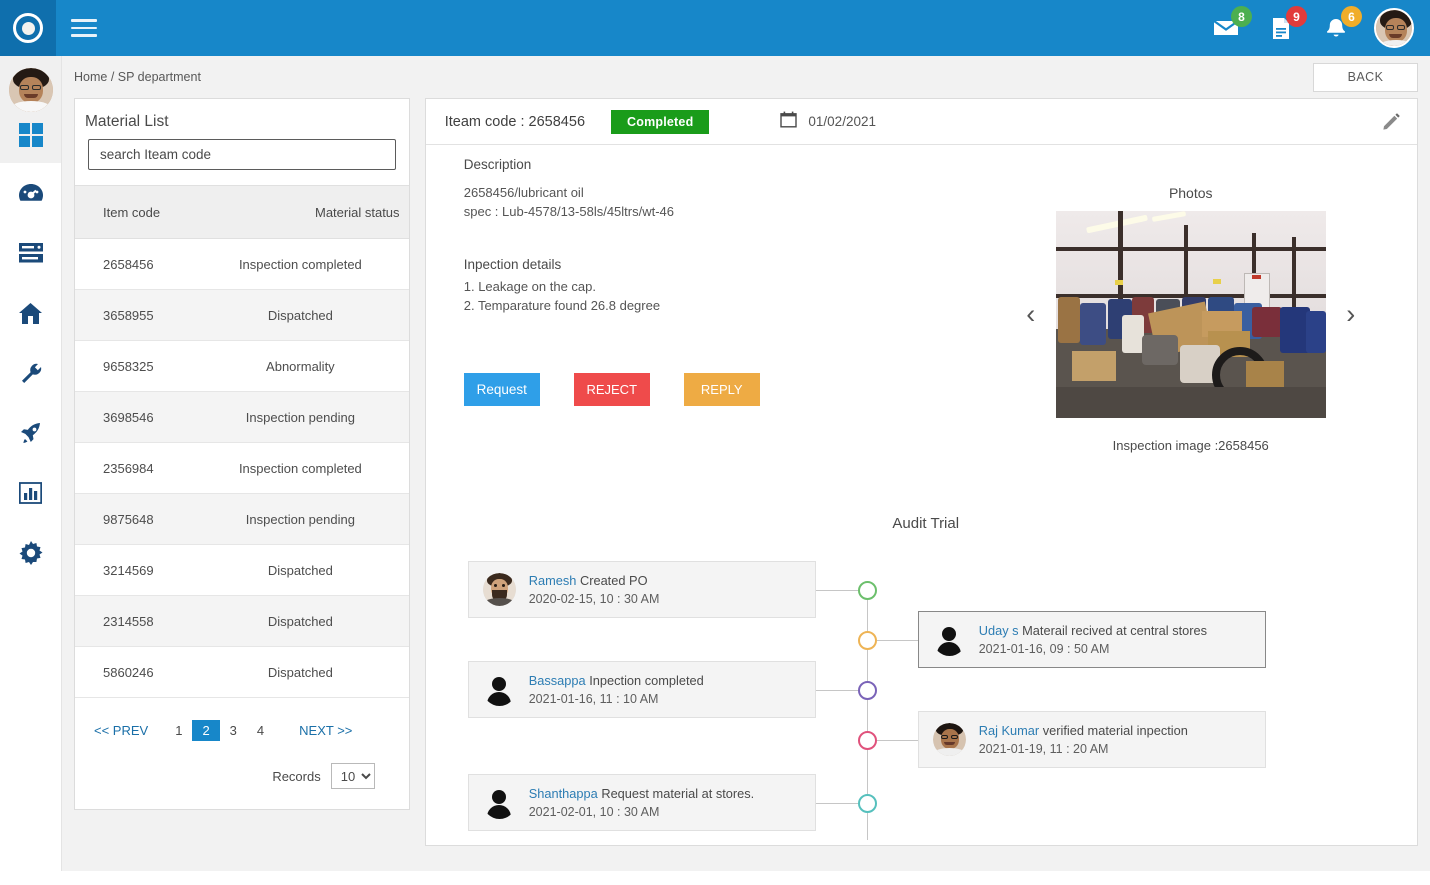 The height and width of the screenshot is (885, 1430). What do you see at coordinates (611, 389) in the screenshot?
I see `reject-button: REJECT` at bounding box center [611, 389].